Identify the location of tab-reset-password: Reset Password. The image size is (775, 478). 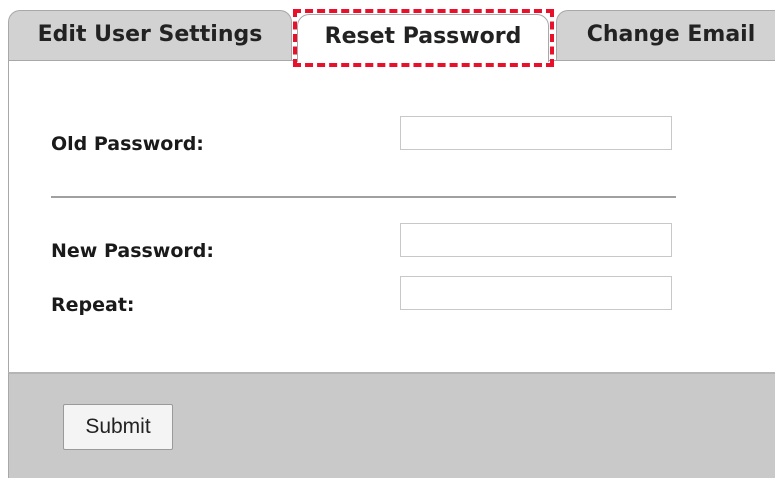
(423, 38).